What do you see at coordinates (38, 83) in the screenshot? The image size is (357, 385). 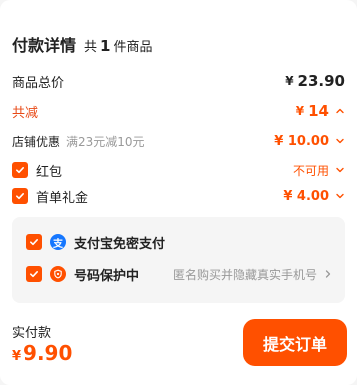 I see `goods-total-label: 商品总价` at bounding box center [38, 83].